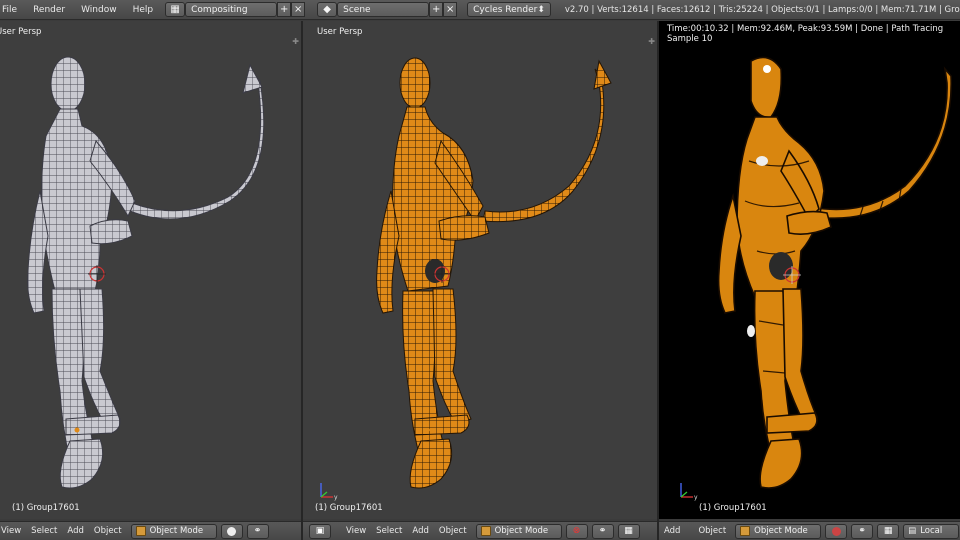 The image size is (960, 540). I want to click on rendered-shading-icon, so click(836, 531).